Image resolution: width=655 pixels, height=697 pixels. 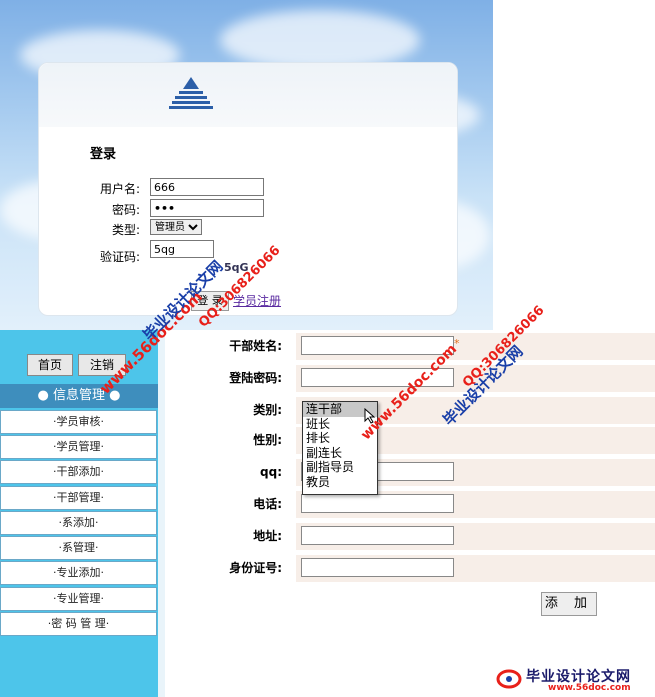 I want to click on login-title: 登录, so click(x=103, y=154).